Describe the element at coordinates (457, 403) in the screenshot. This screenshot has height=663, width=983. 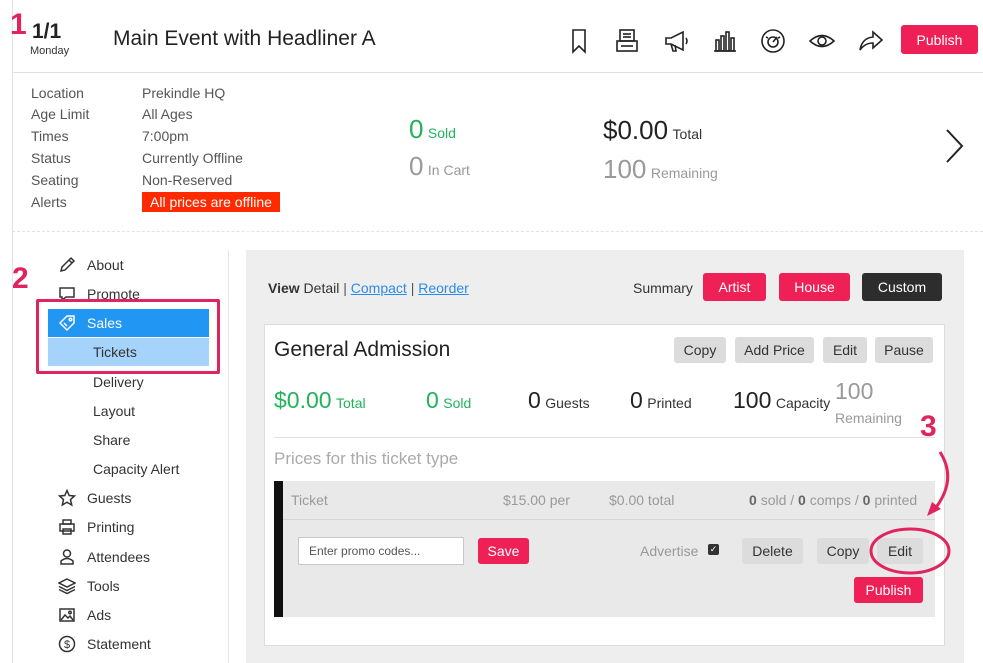
I see `ticket-sold-label: Sold` at that location.